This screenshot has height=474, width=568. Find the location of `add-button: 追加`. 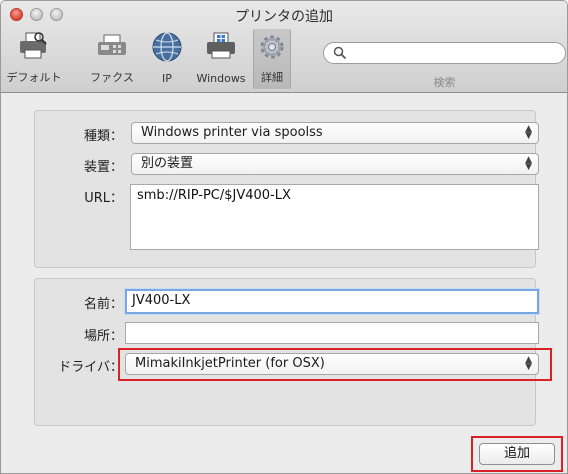

add-button: 追加 is located at coordinates (517, 454).